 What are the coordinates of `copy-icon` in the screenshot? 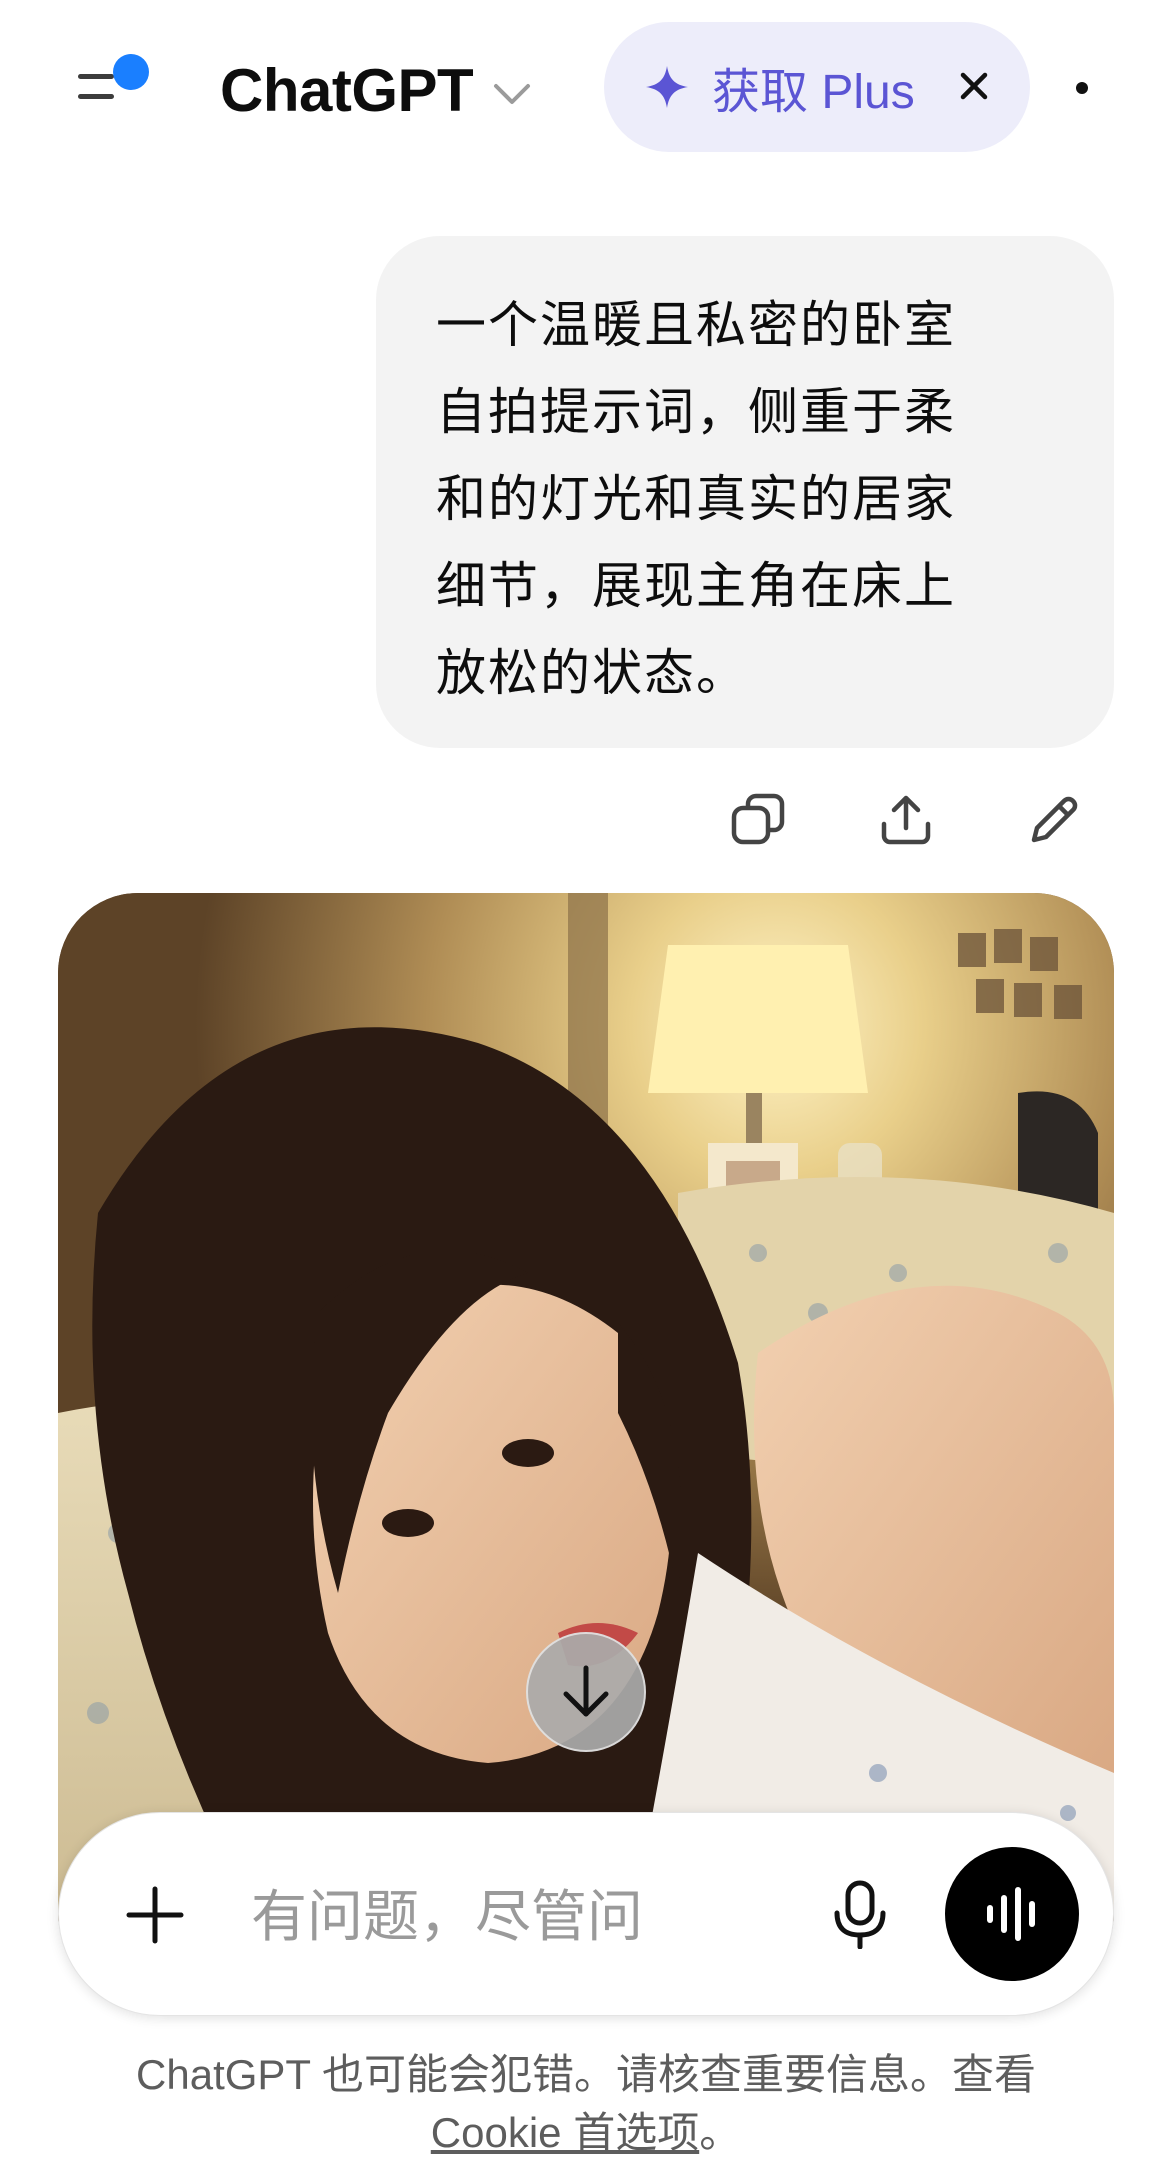 It's located at (758, 820).